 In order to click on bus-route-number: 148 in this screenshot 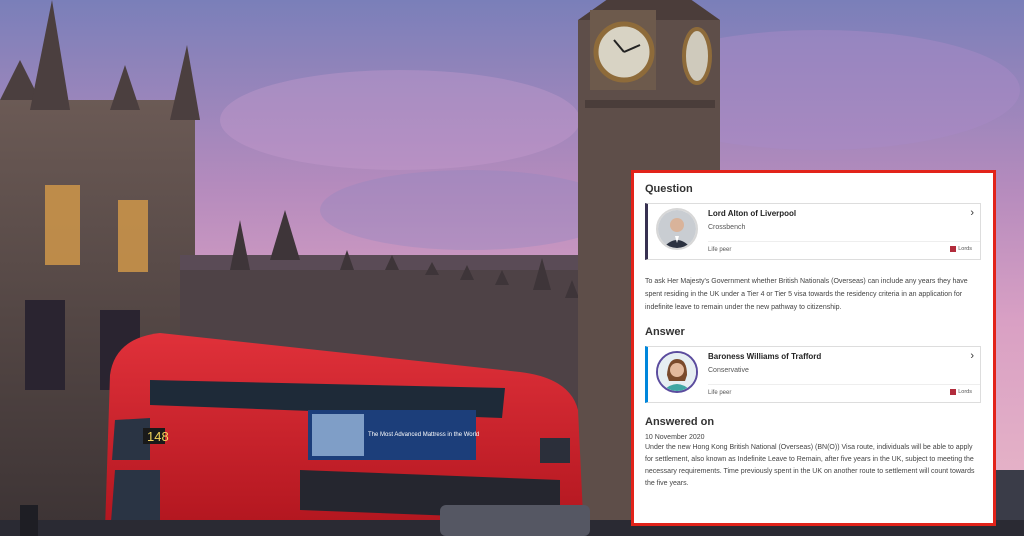, I will do `click(158, 436)`.